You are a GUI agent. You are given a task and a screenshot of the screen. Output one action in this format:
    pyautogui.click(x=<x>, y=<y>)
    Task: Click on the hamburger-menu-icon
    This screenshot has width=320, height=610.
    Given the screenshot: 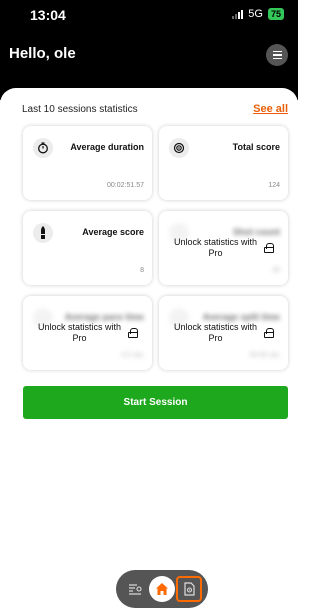 What is the action you would take?
    pyautogui.click(x=277, y=51)
    